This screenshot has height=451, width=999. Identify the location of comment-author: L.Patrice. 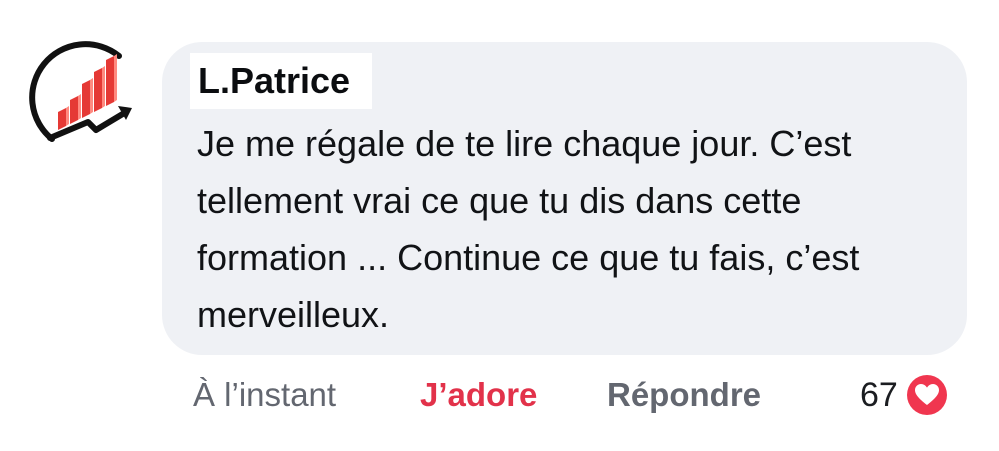
(281, 81).